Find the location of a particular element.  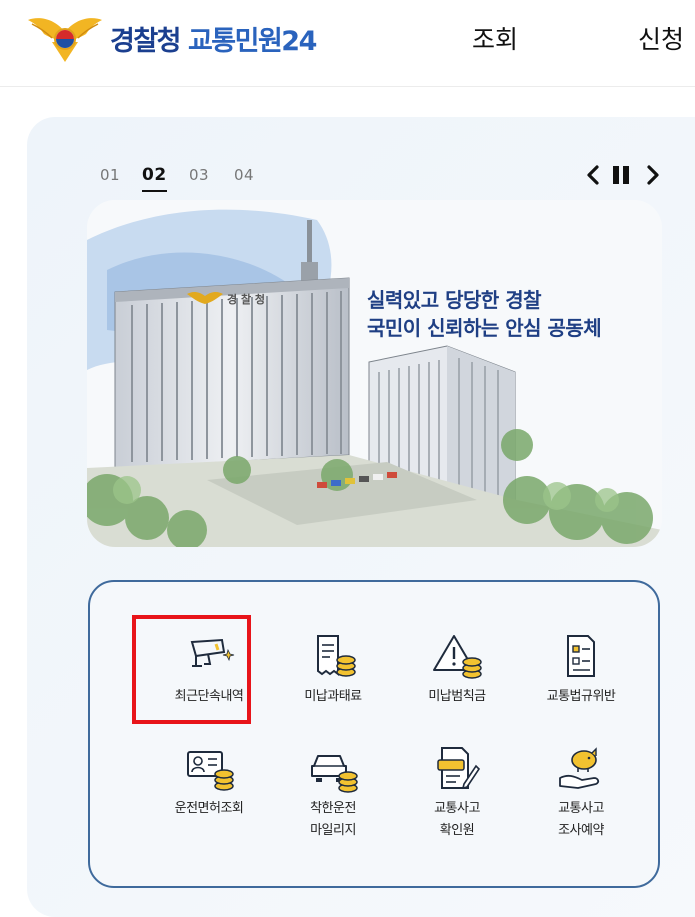

service-license-lookup: 운전면허조회 is located at coordinates (209, 782).